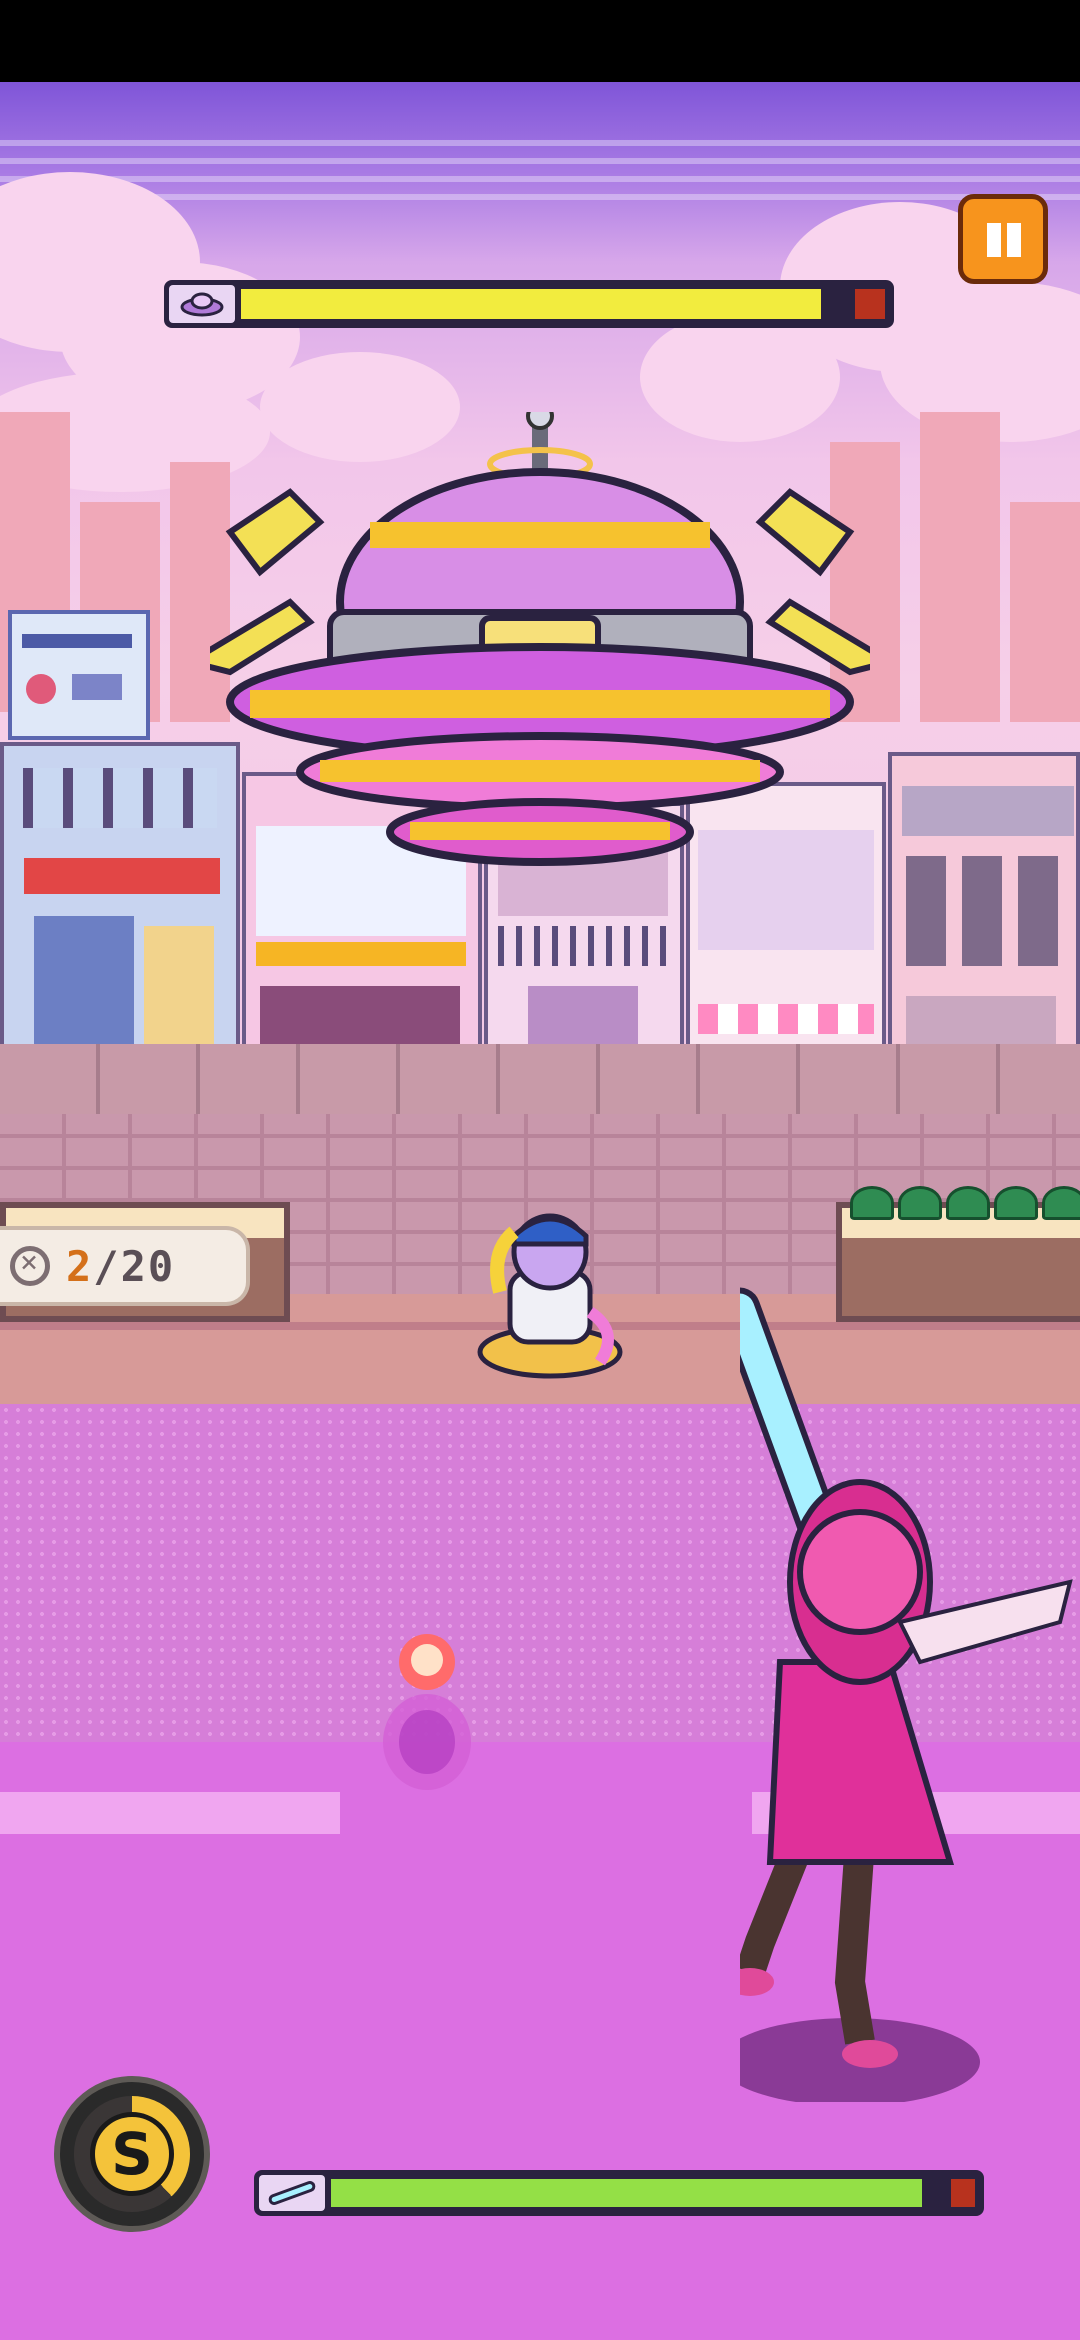 The width and height of the screenshot is (1080, 2340). I want to click on sidewalk, so click(540, 1079).